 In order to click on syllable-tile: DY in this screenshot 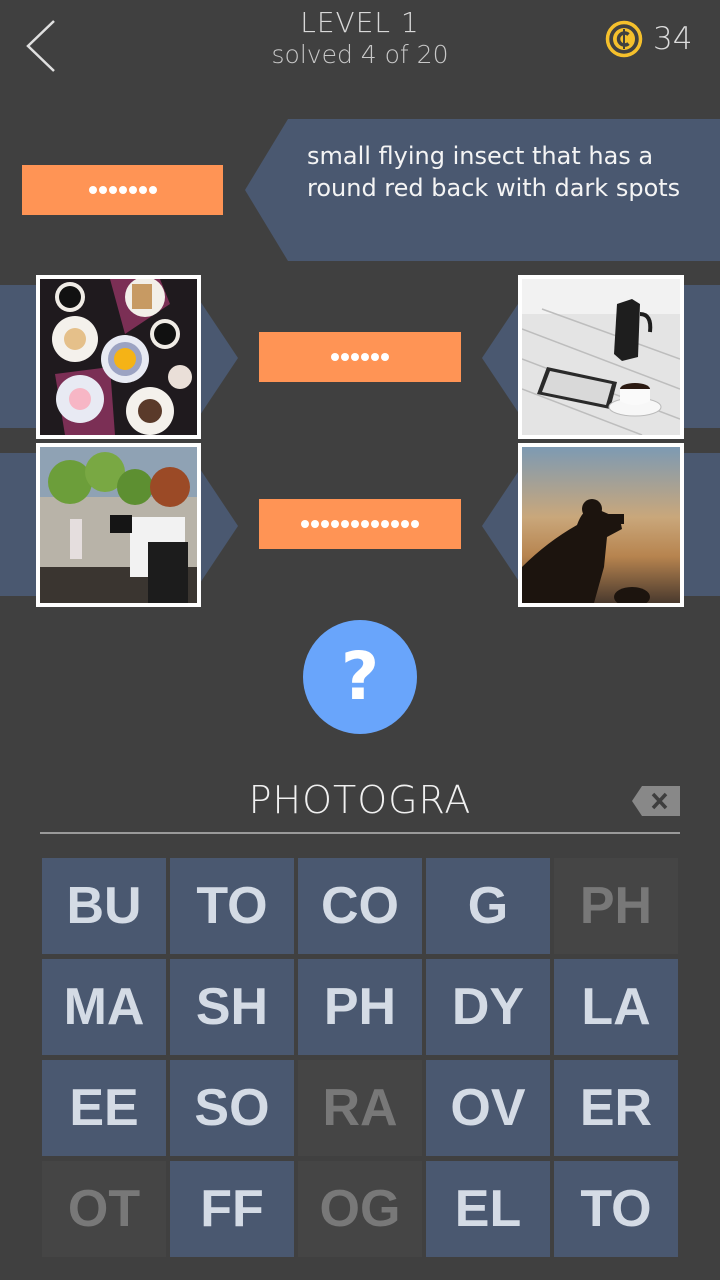, I will do `click(488, 1007)`.